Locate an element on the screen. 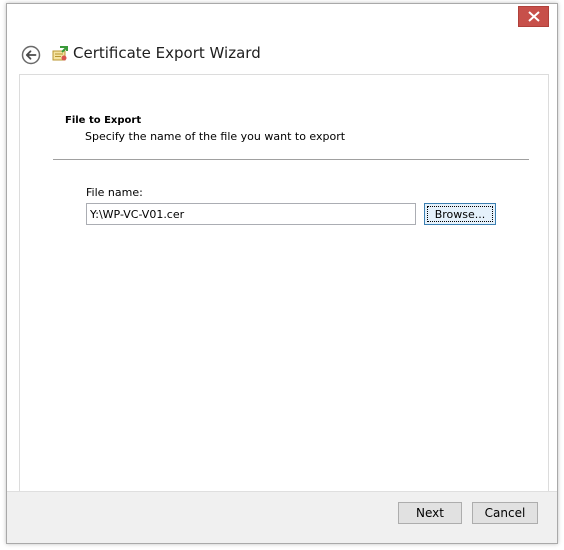 The height and width of the screenshot is (550, 564). section-title: File to Export is located at coordinates (103, 120).